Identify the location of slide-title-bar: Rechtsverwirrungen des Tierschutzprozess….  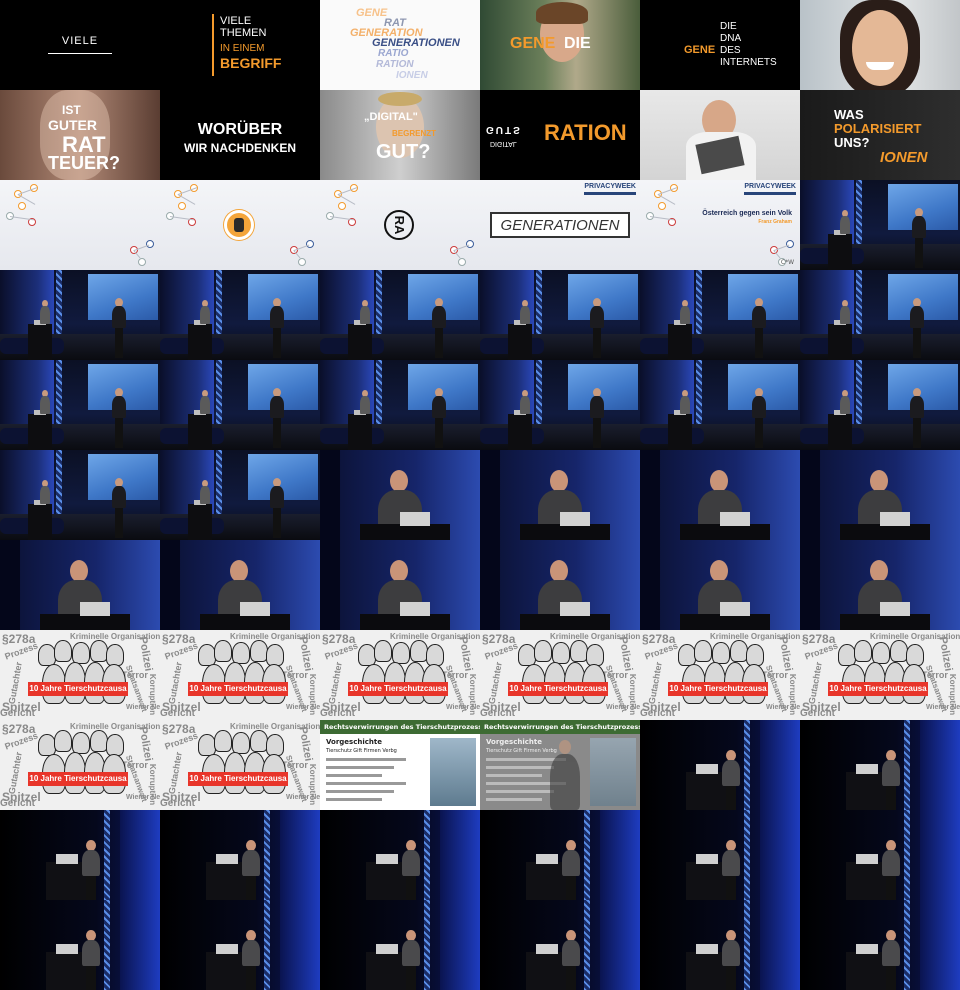
(400, 727).